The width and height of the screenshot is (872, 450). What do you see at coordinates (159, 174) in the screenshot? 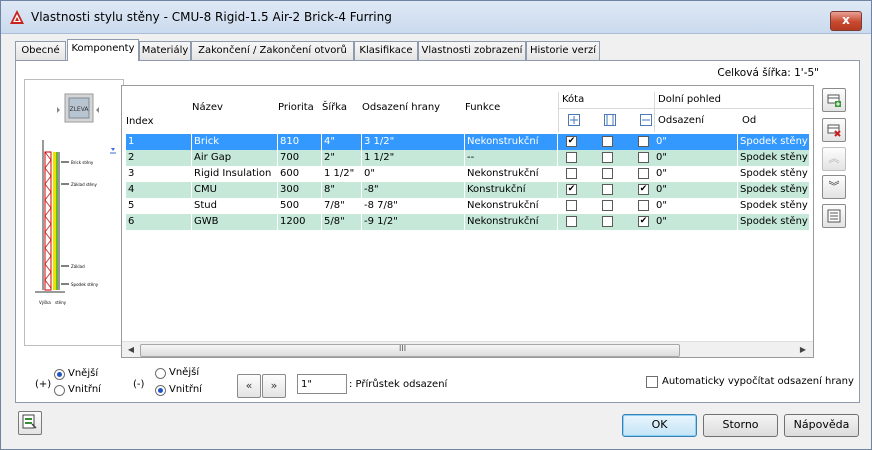
I see `cell-index: 3` at bounding box center [159, 174].